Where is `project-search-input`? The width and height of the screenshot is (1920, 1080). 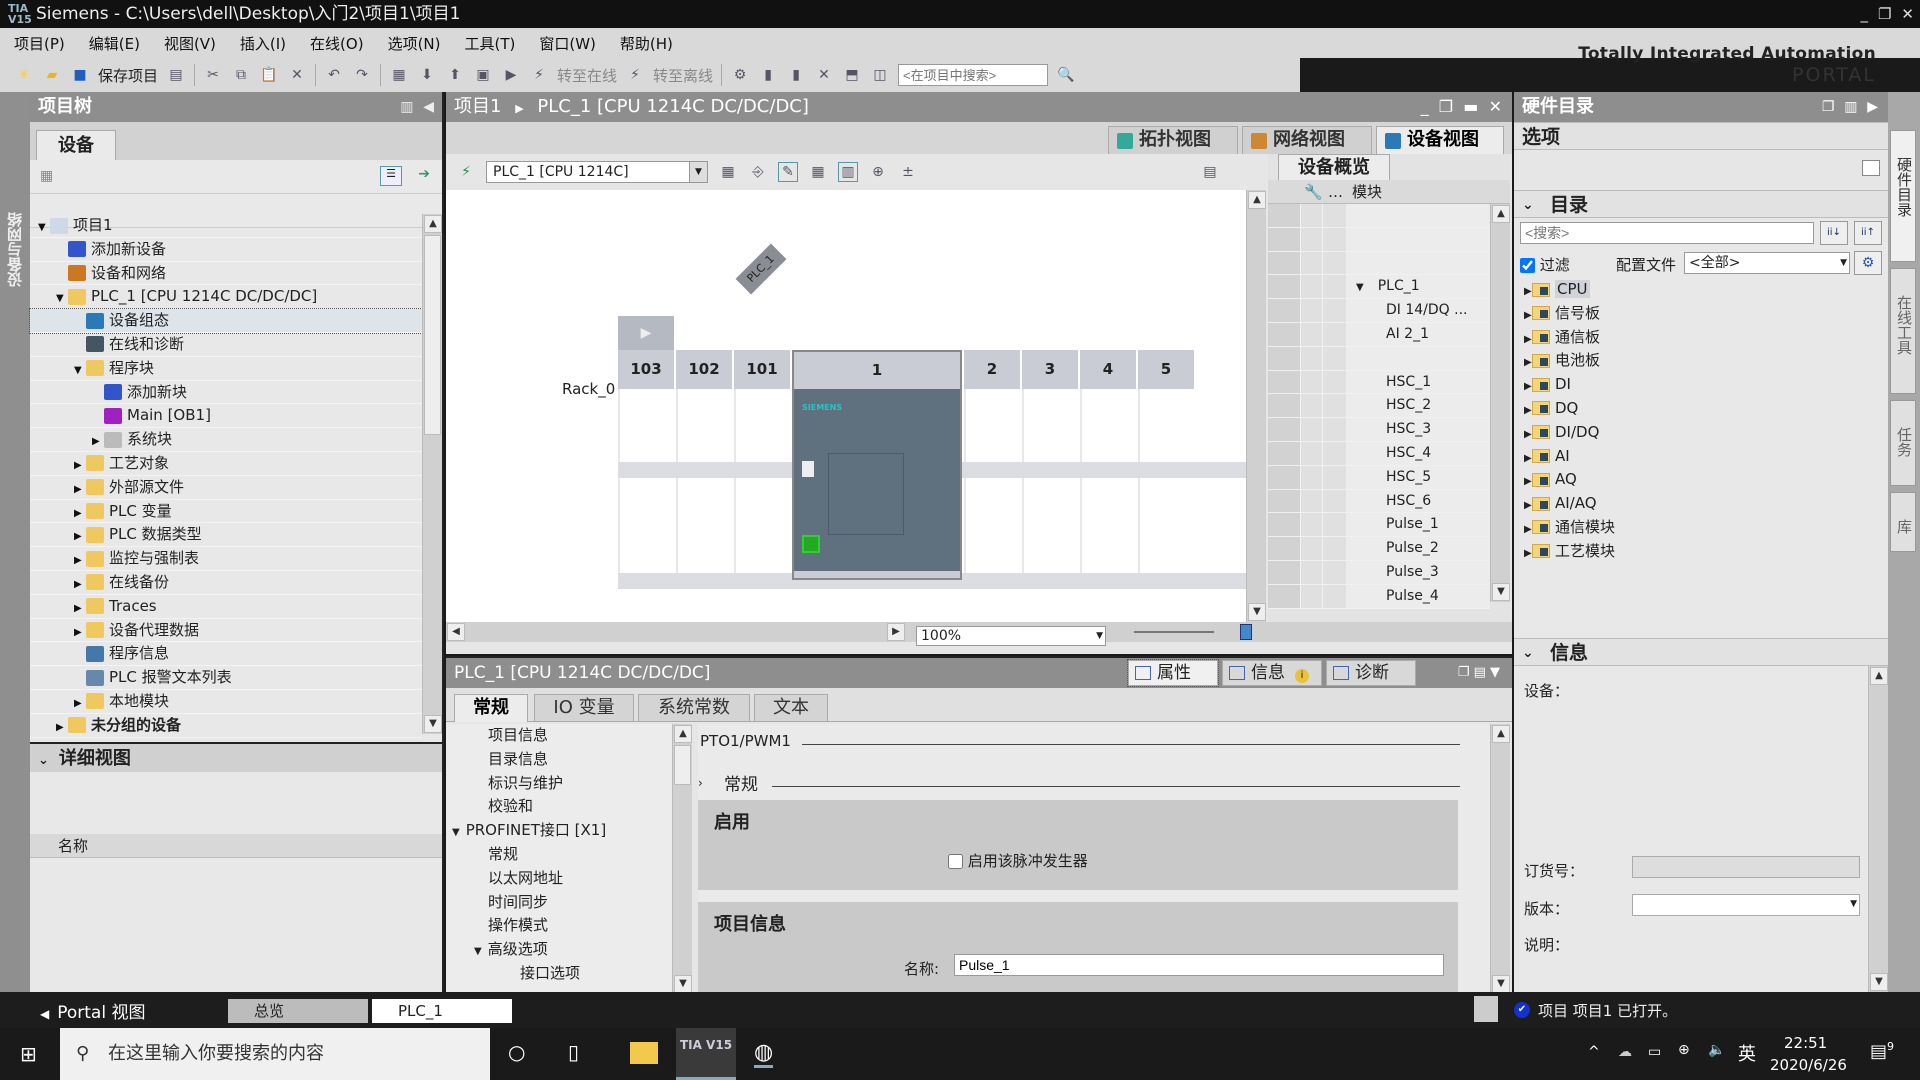 project-search-input is located at coordinates (973, 75).